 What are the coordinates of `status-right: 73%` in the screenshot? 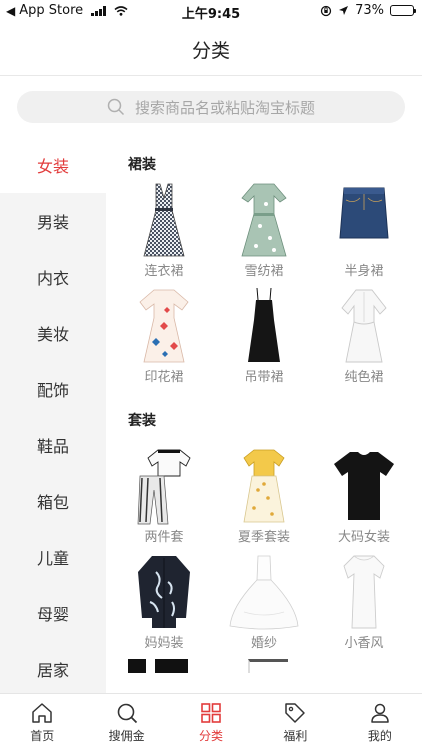 It's located at (368, 10).